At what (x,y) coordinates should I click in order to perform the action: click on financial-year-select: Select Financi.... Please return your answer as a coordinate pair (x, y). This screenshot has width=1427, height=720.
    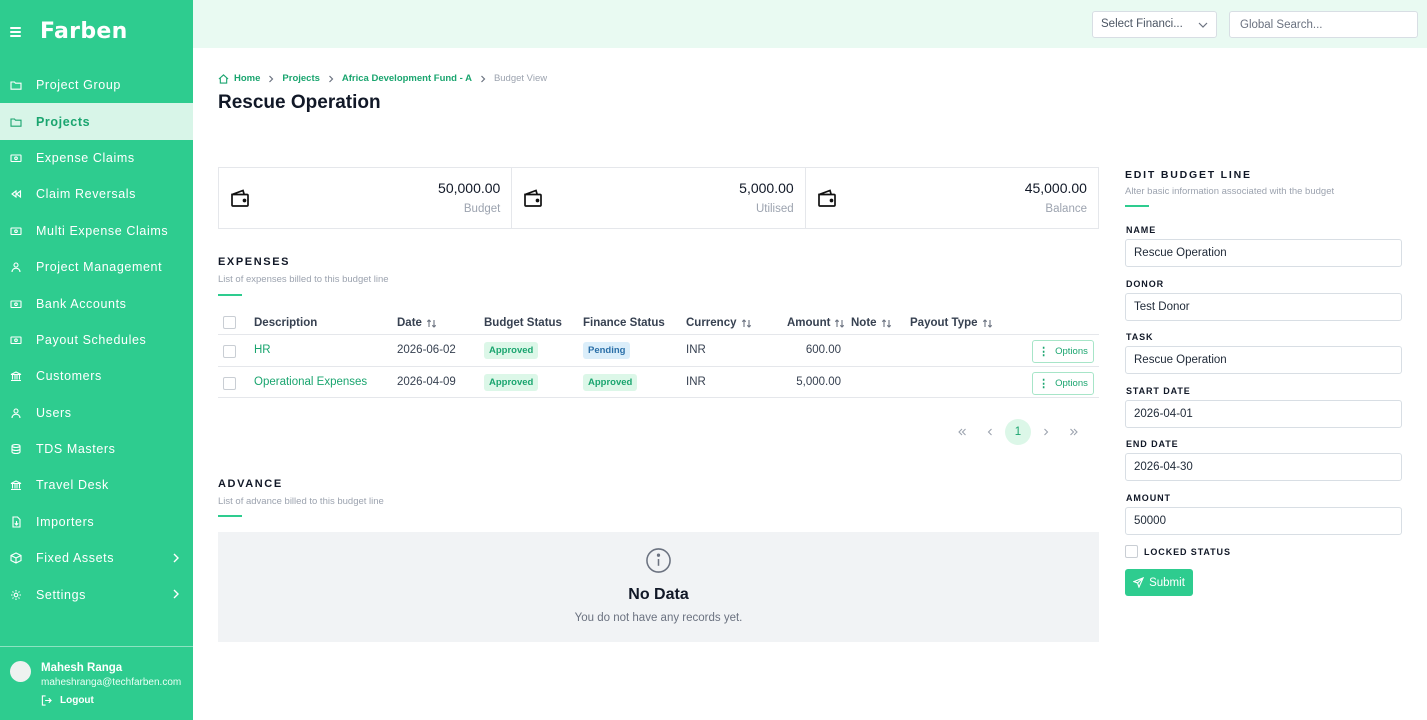
    Looking at the image, I should click on (1154, 24).